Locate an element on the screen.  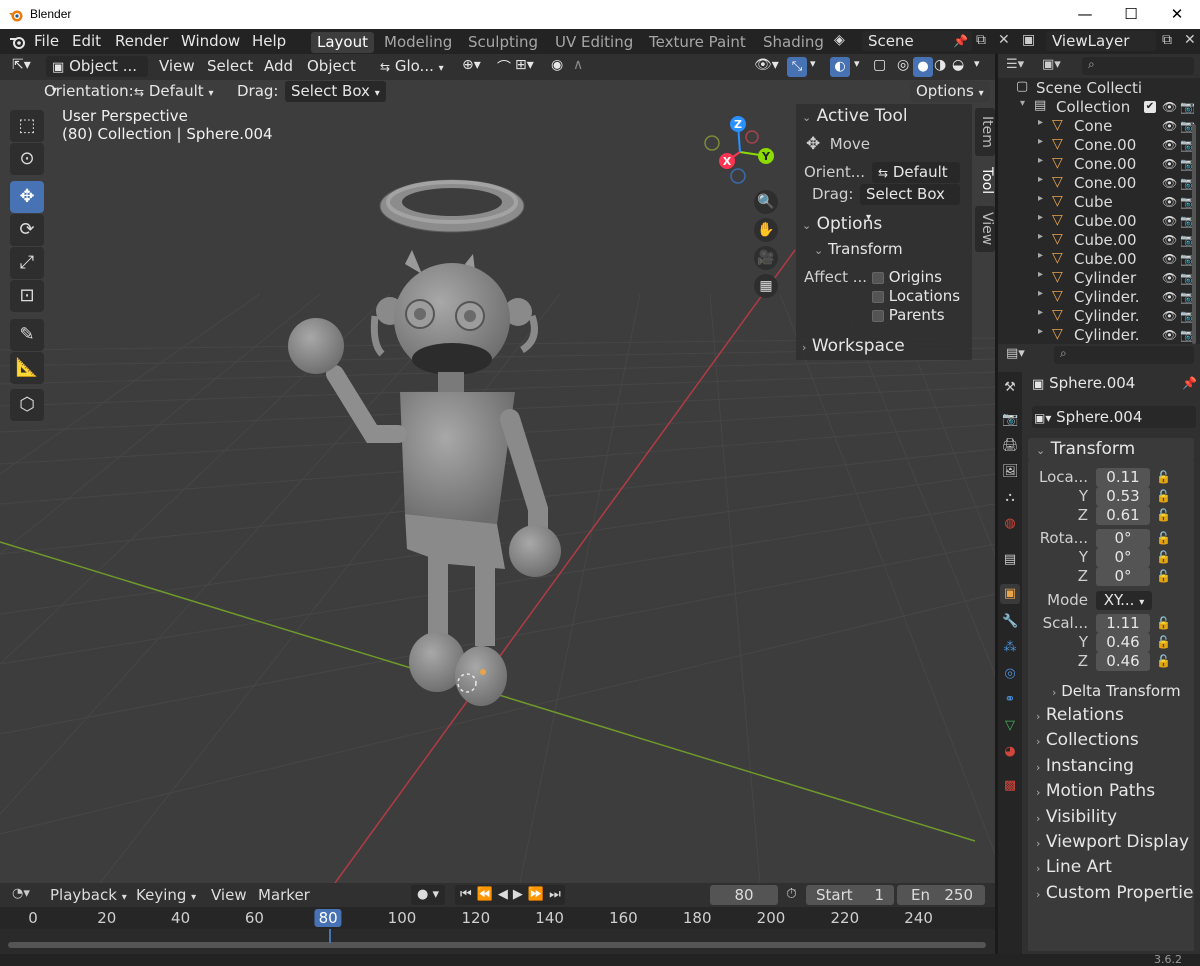
timeline-menu-view: View is located at coordinates (229, 895).